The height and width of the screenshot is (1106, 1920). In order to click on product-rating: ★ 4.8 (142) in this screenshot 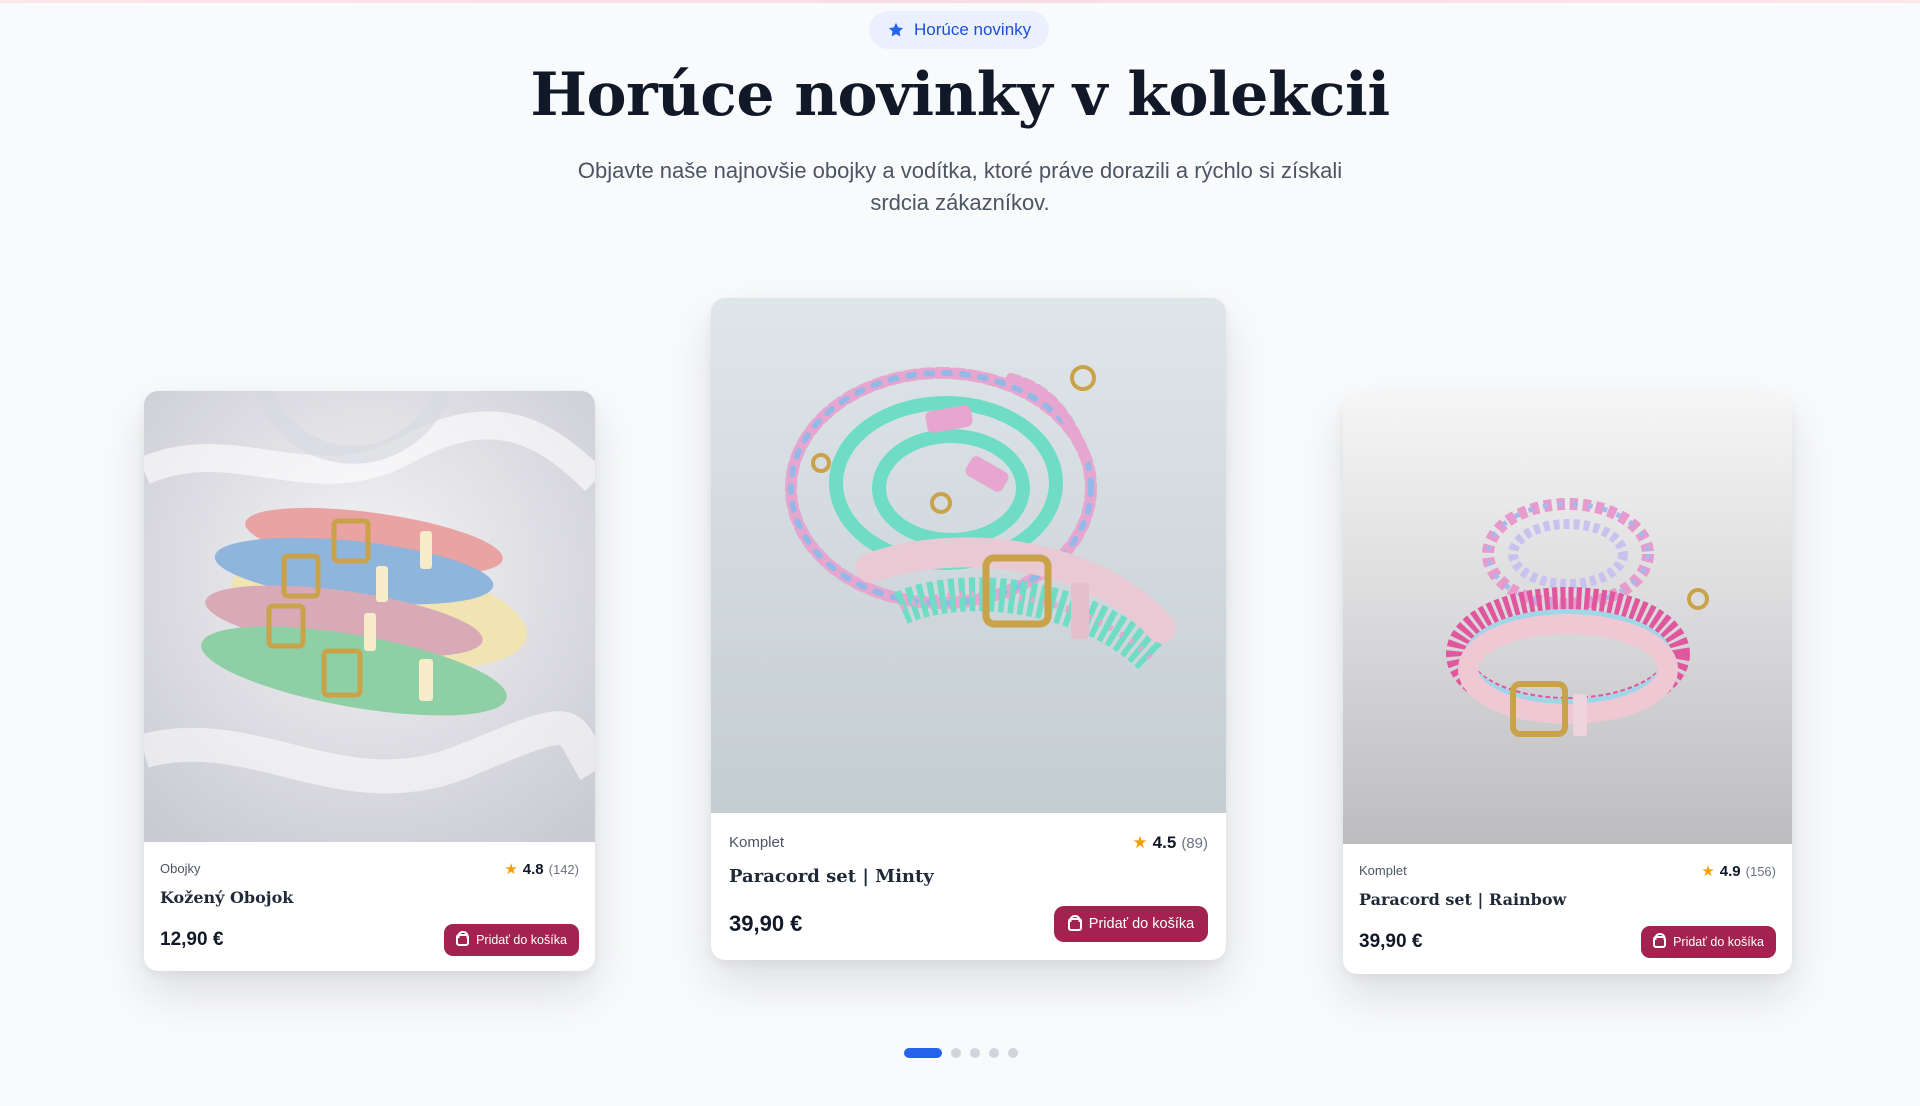, I will do `click(541, 869)`.